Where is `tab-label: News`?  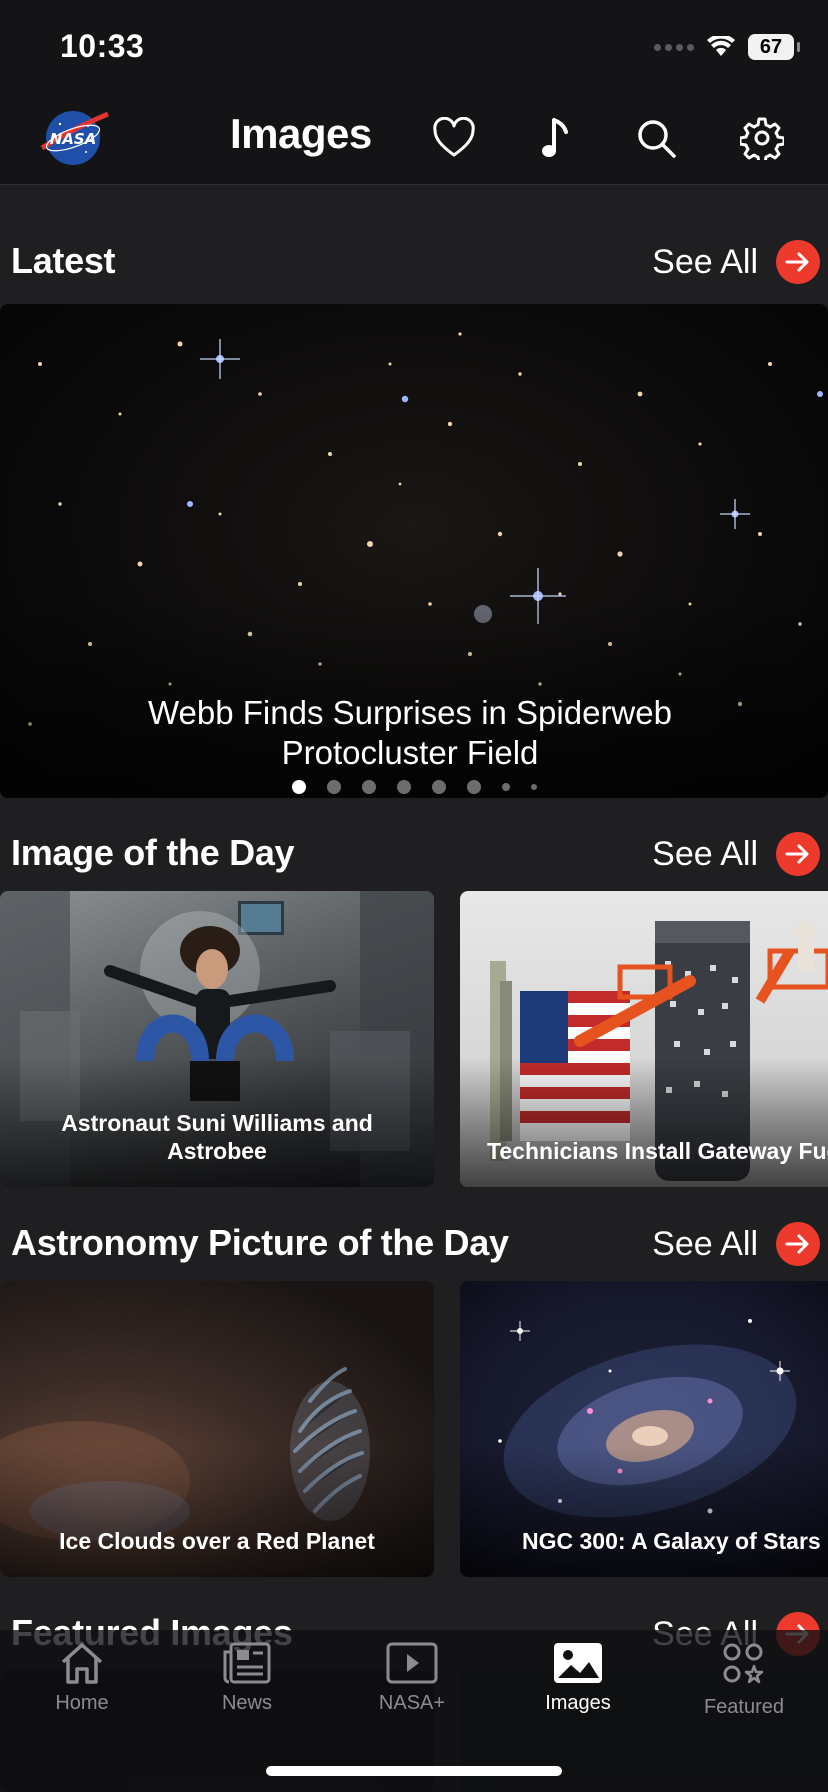 tab-label: News is located at coordinates (246, 1703).